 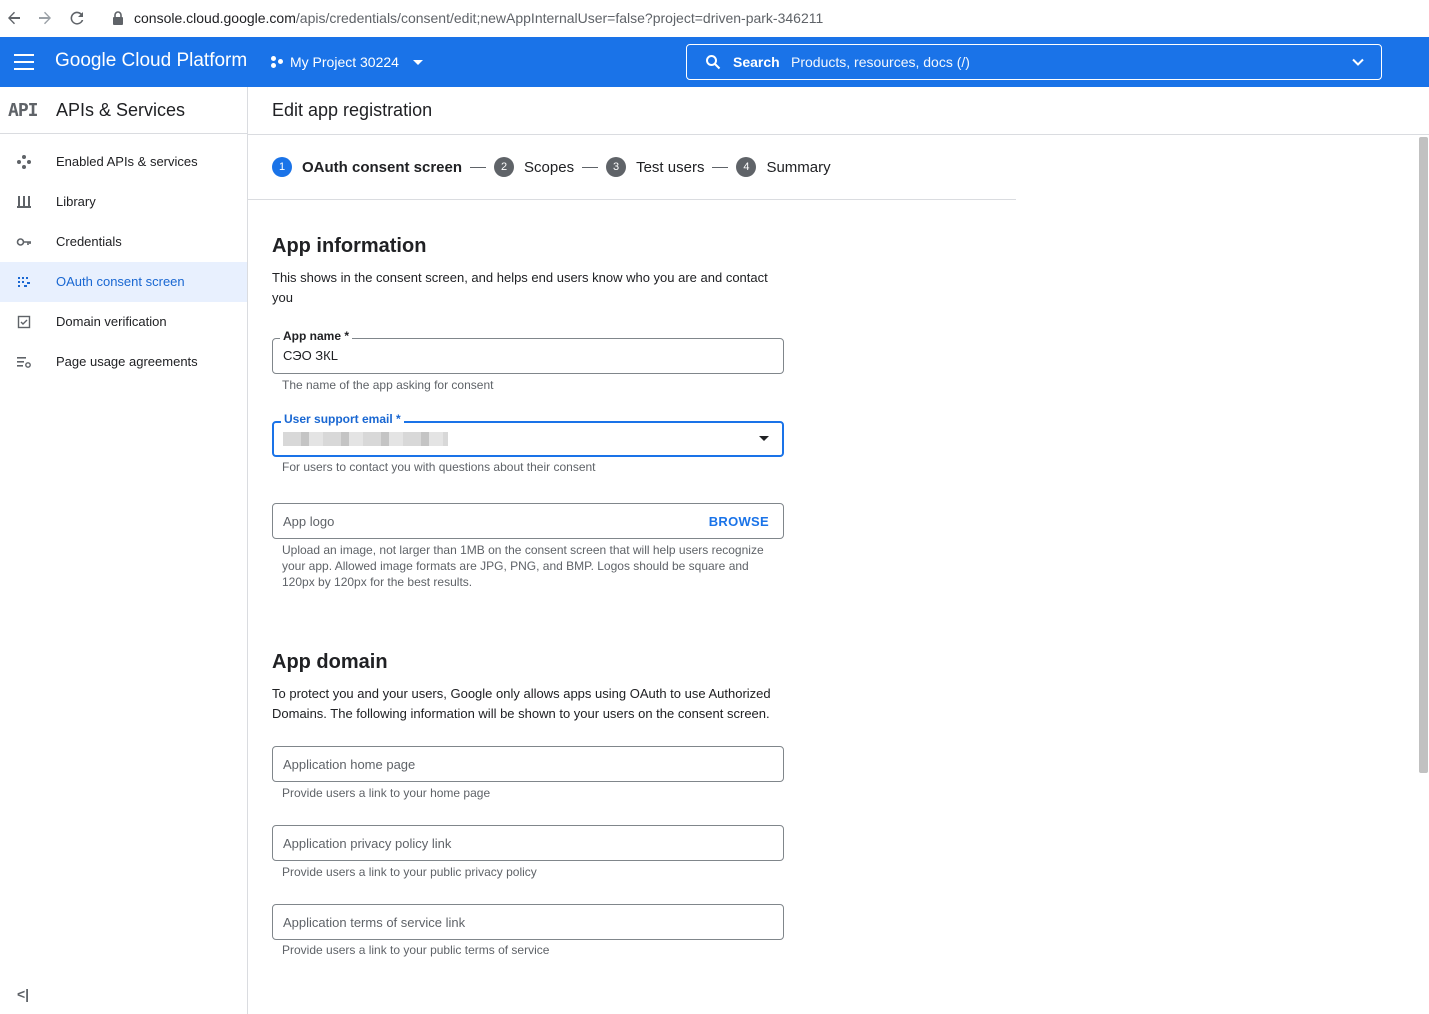 What do you see at coordinates (23, 110) in the screenshot?
I see `api-logo: API` at bounding box center [23, 110].